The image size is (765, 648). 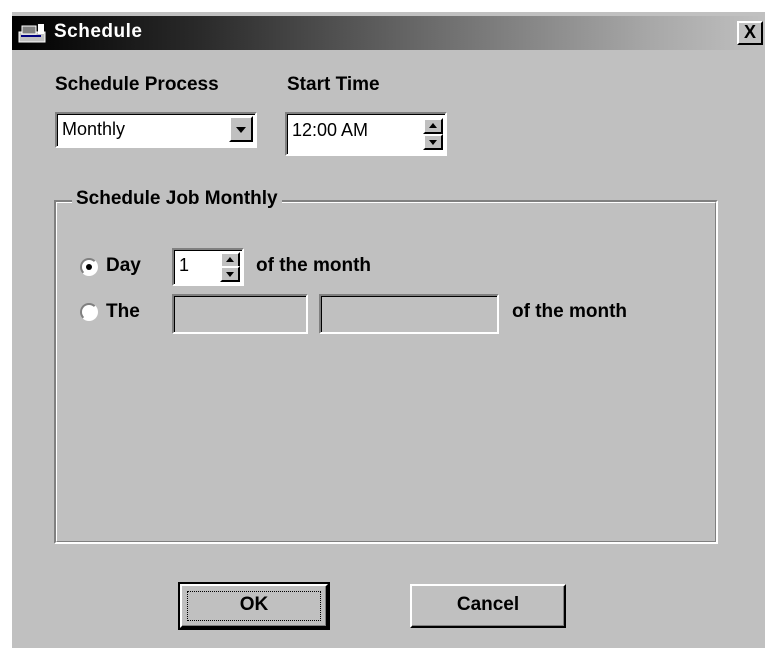 What do you see at coordinates (94, 129) in the screenshot?
I see `schedule-process-value: Monthly` at bounding box center [94, 129].